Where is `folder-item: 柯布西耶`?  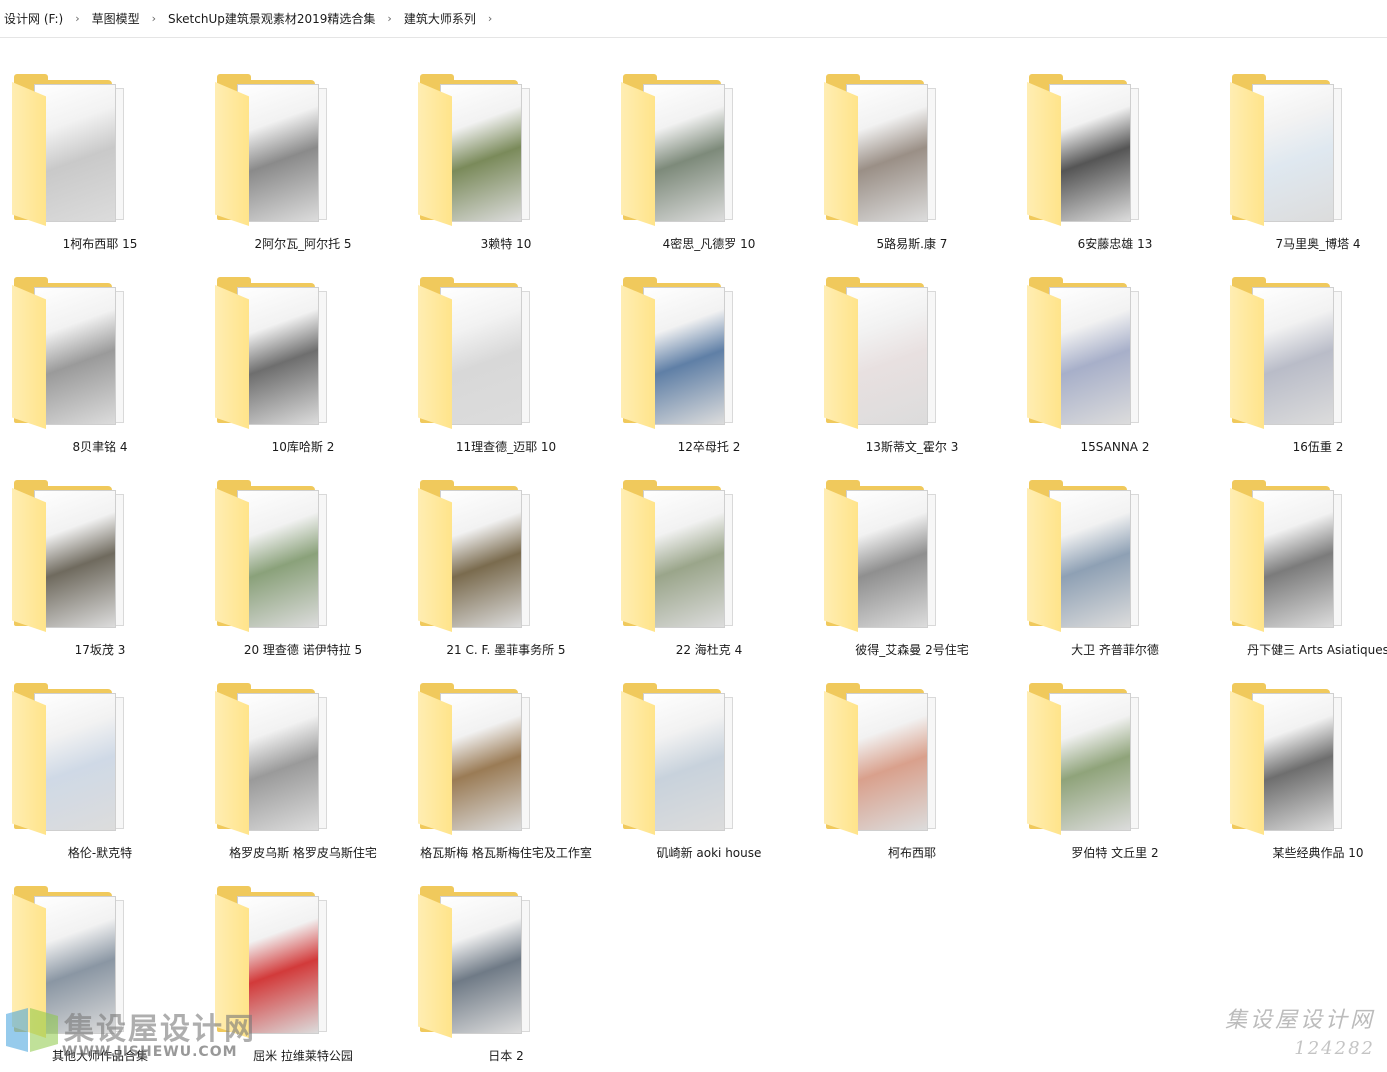
folder-item: 柯布西耶 is located at coordinates (912, 775).